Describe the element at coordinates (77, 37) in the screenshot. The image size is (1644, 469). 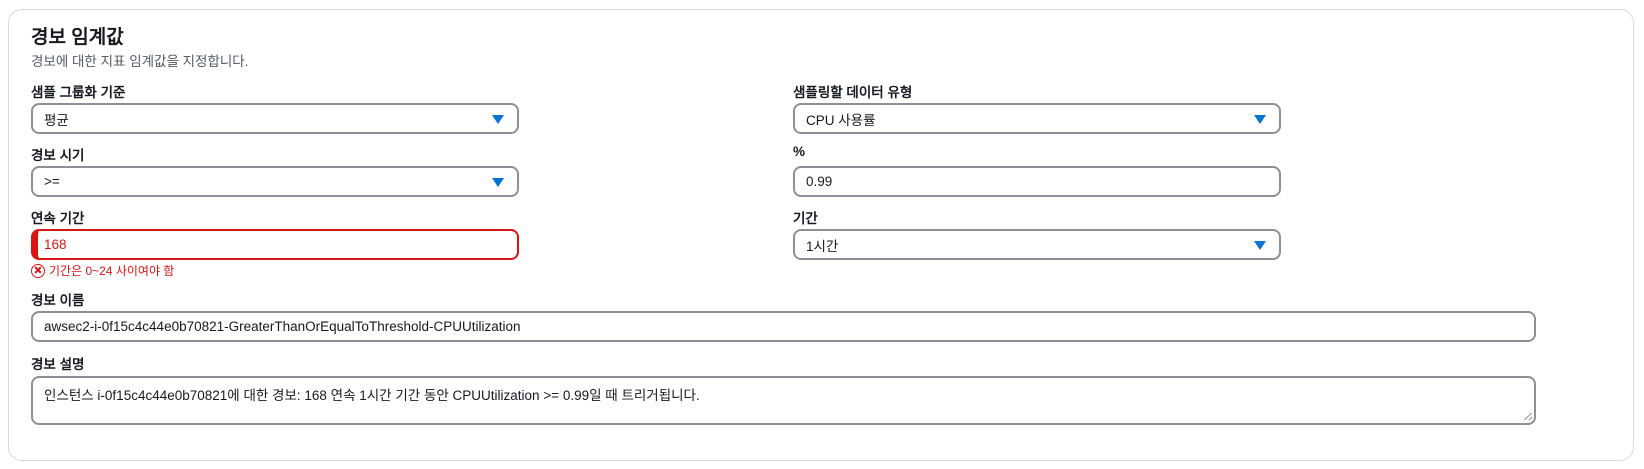
I see `section-title: 경보 임계값` at that location.